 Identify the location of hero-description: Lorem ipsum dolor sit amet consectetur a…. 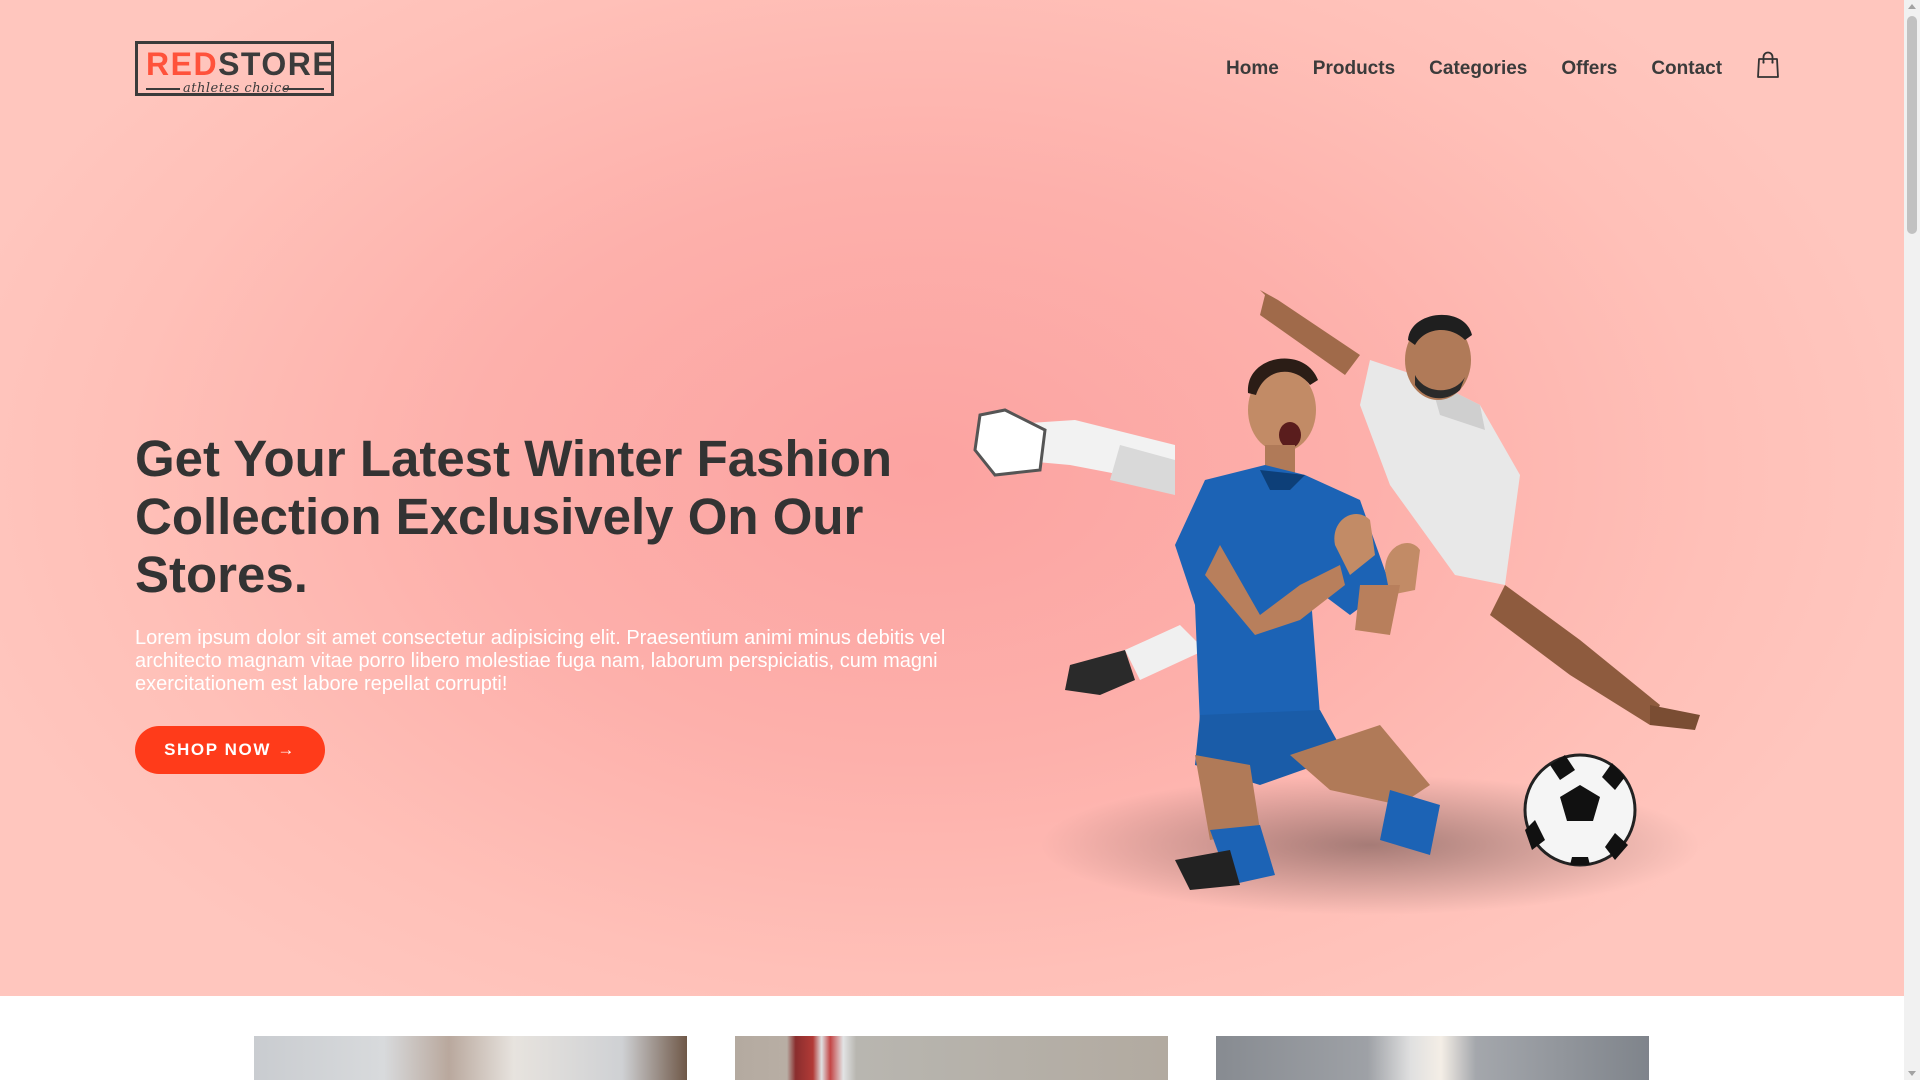
(540, 661).